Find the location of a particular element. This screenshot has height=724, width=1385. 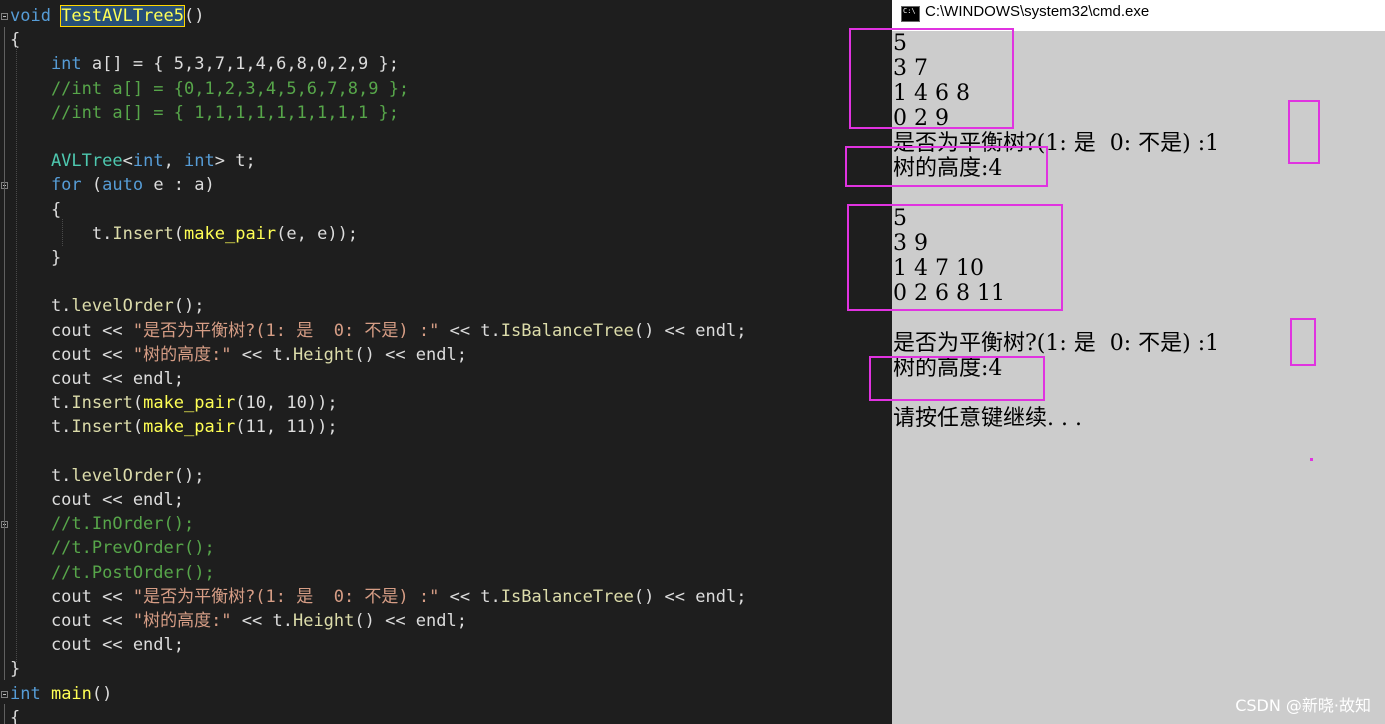

console-line: 是否为平衡树?(1: 是 0: 不是) :1 is located at coordinates (1056, 343).